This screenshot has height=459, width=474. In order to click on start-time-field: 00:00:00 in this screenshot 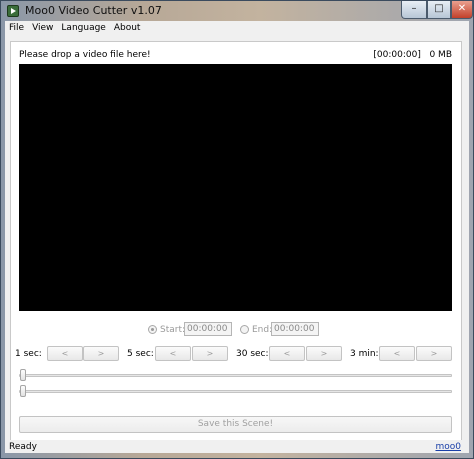, I will do `click(208, 329)`.